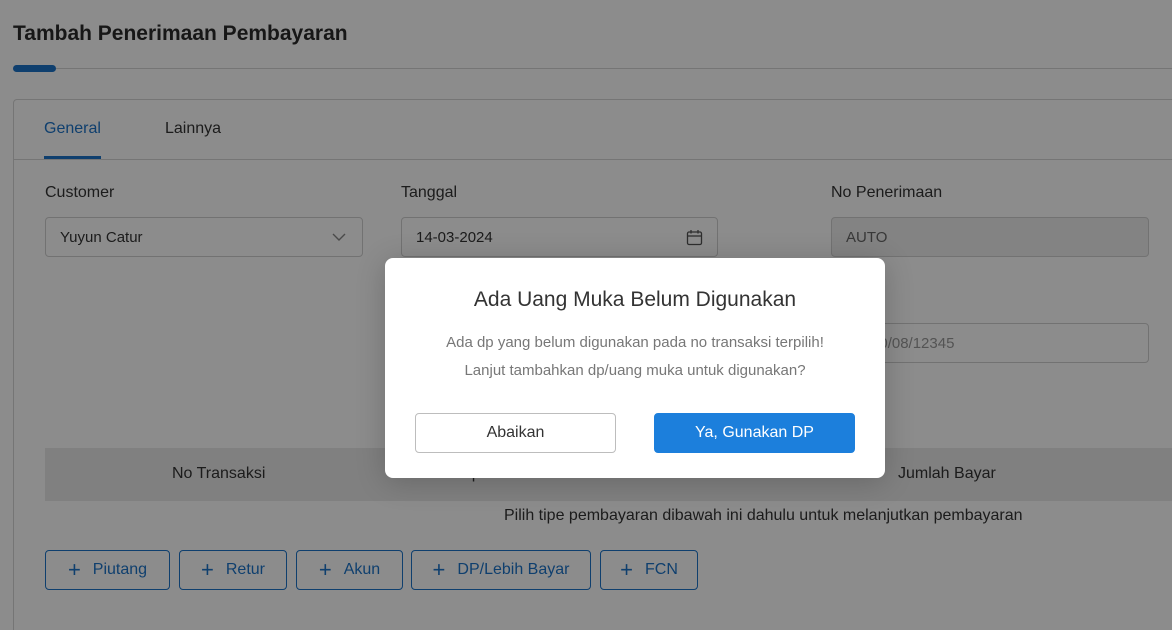  Describe the element at coordinates (754, 433) in the screenshot. I see `use-dp-button: Ya, Gunakan DP` at that location.